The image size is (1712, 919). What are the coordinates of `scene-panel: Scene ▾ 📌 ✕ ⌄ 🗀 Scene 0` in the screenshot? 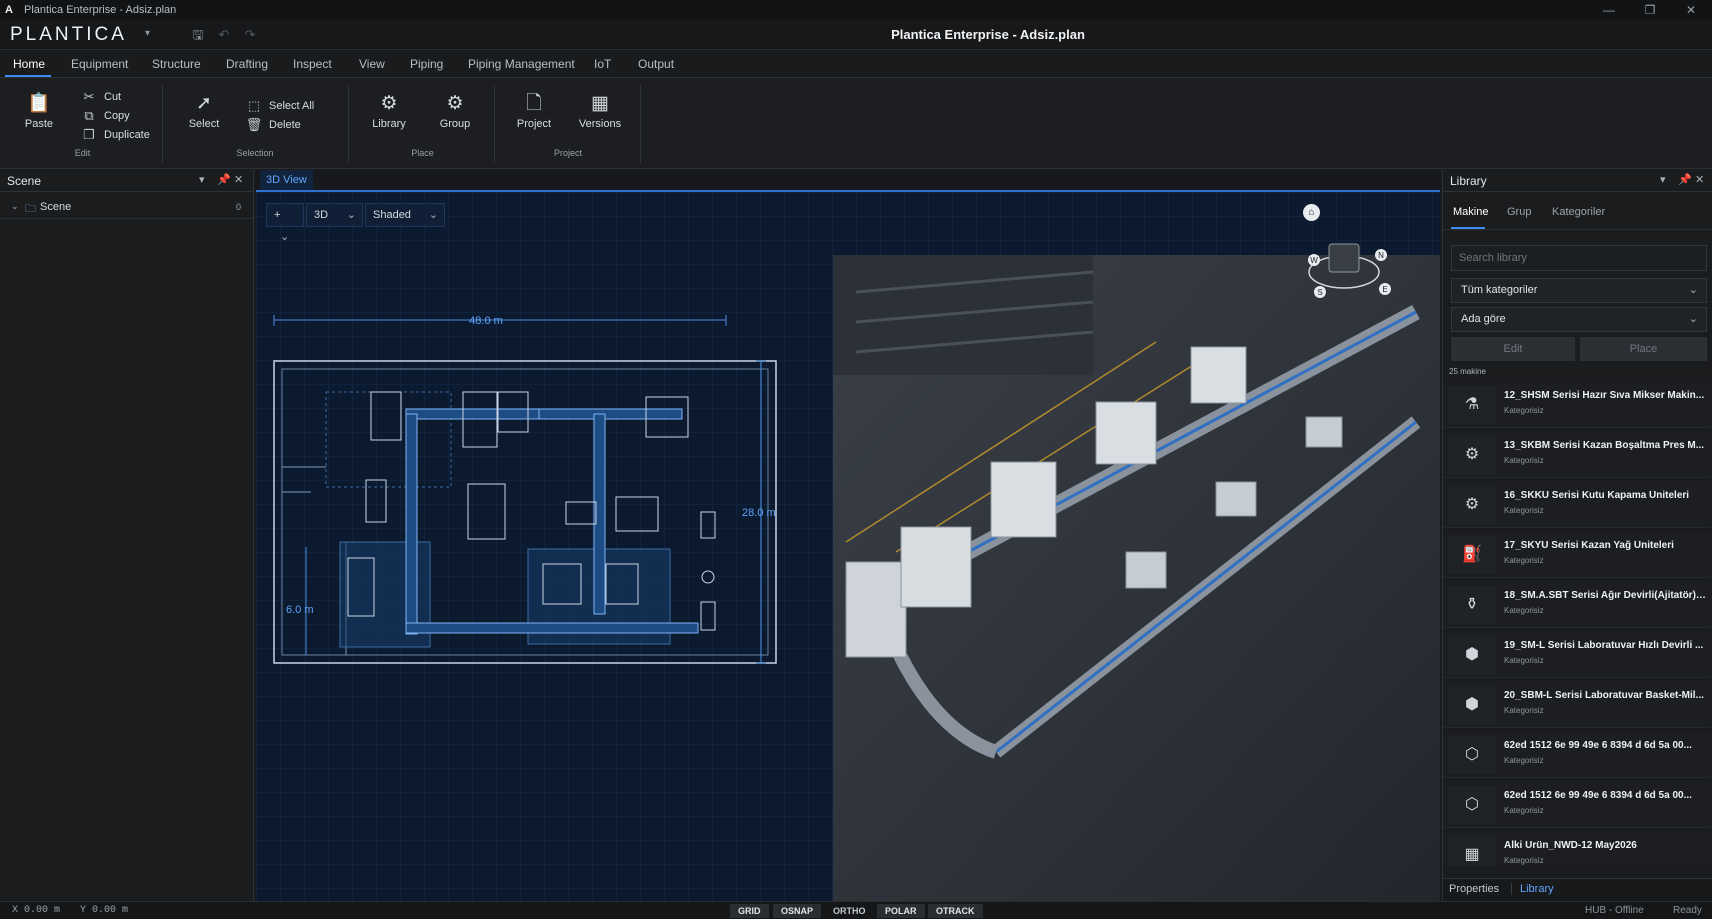 It's located at (127, 535).